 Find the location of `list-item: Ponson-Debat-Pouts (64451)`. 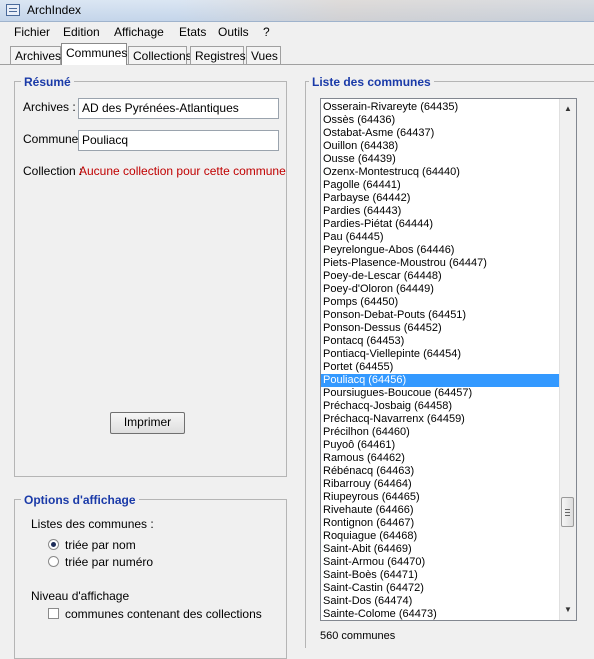

list-item: Ponson-Debat-Pouts (64451) is located at coordinates (440, 315).